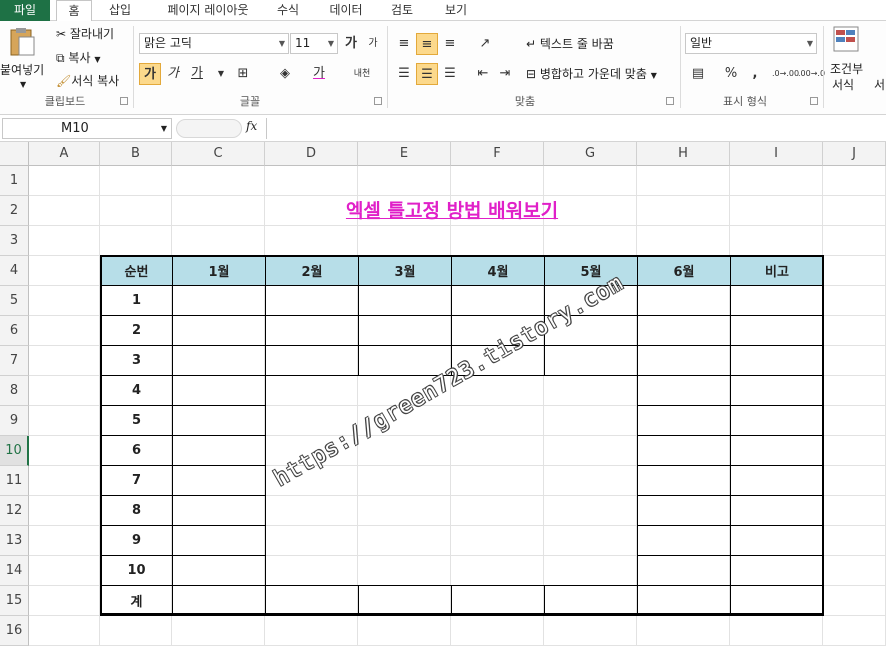  What do you see at coordinates (14, 391) in the screenshot?
I see `row-header-8: 8` at bounding box center [14, 391].